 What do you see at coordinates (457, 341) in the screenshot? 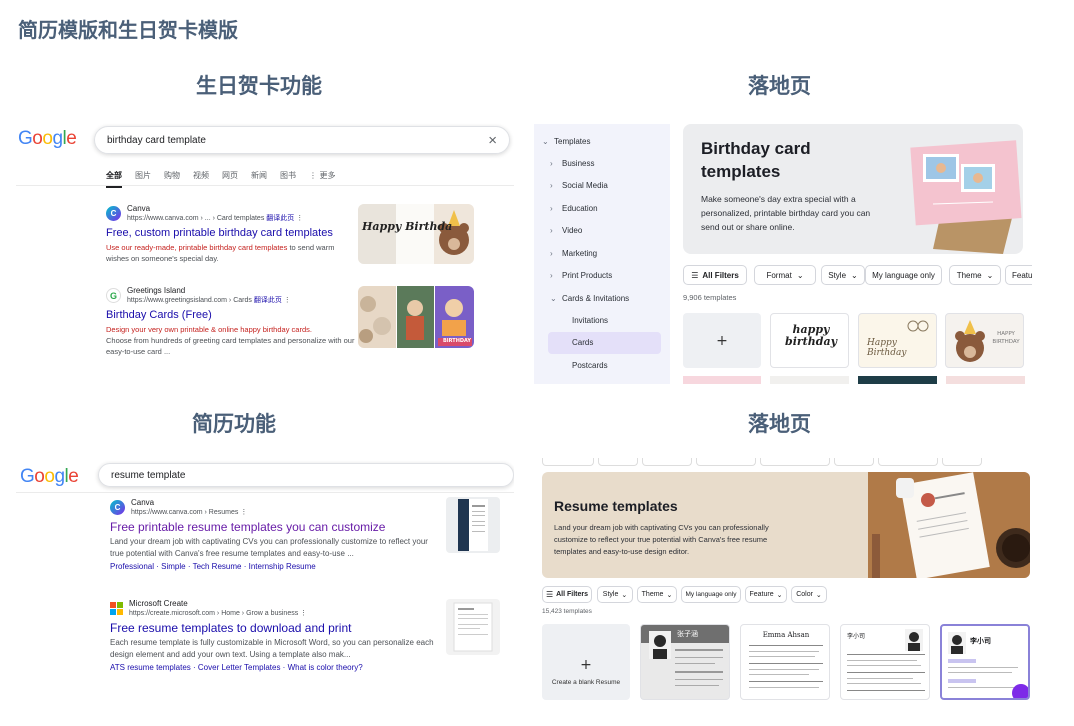
I see `greetings-thumb-text: BIRTHDAY` at bounding box center [457, 341].